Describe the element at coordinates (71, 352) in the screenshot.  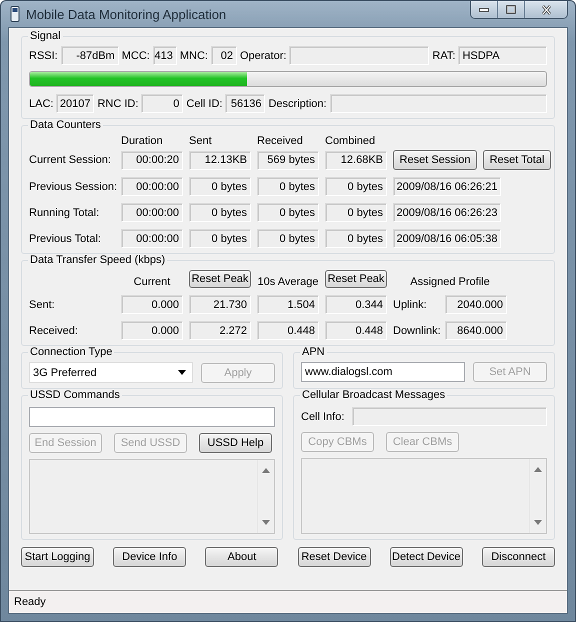
I see `group-title: Connection Type` at that location.